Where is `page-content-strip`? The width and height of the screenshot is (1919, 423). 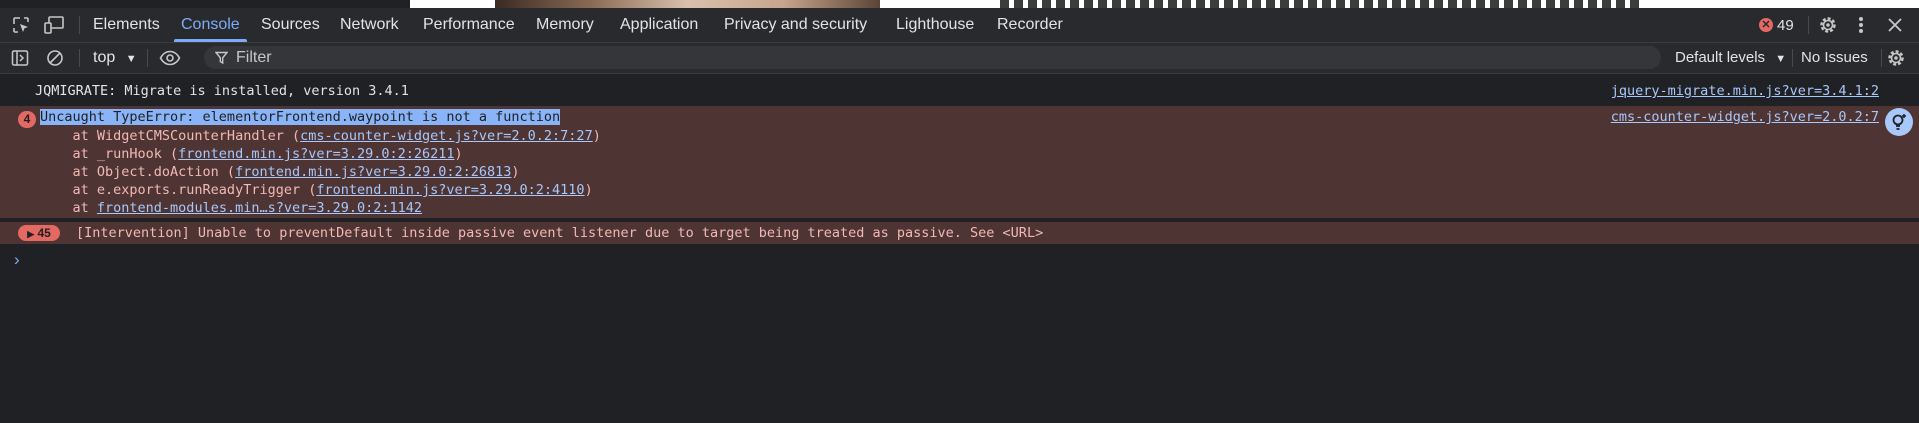
page-content-strip is located at coordinates (959, 4).